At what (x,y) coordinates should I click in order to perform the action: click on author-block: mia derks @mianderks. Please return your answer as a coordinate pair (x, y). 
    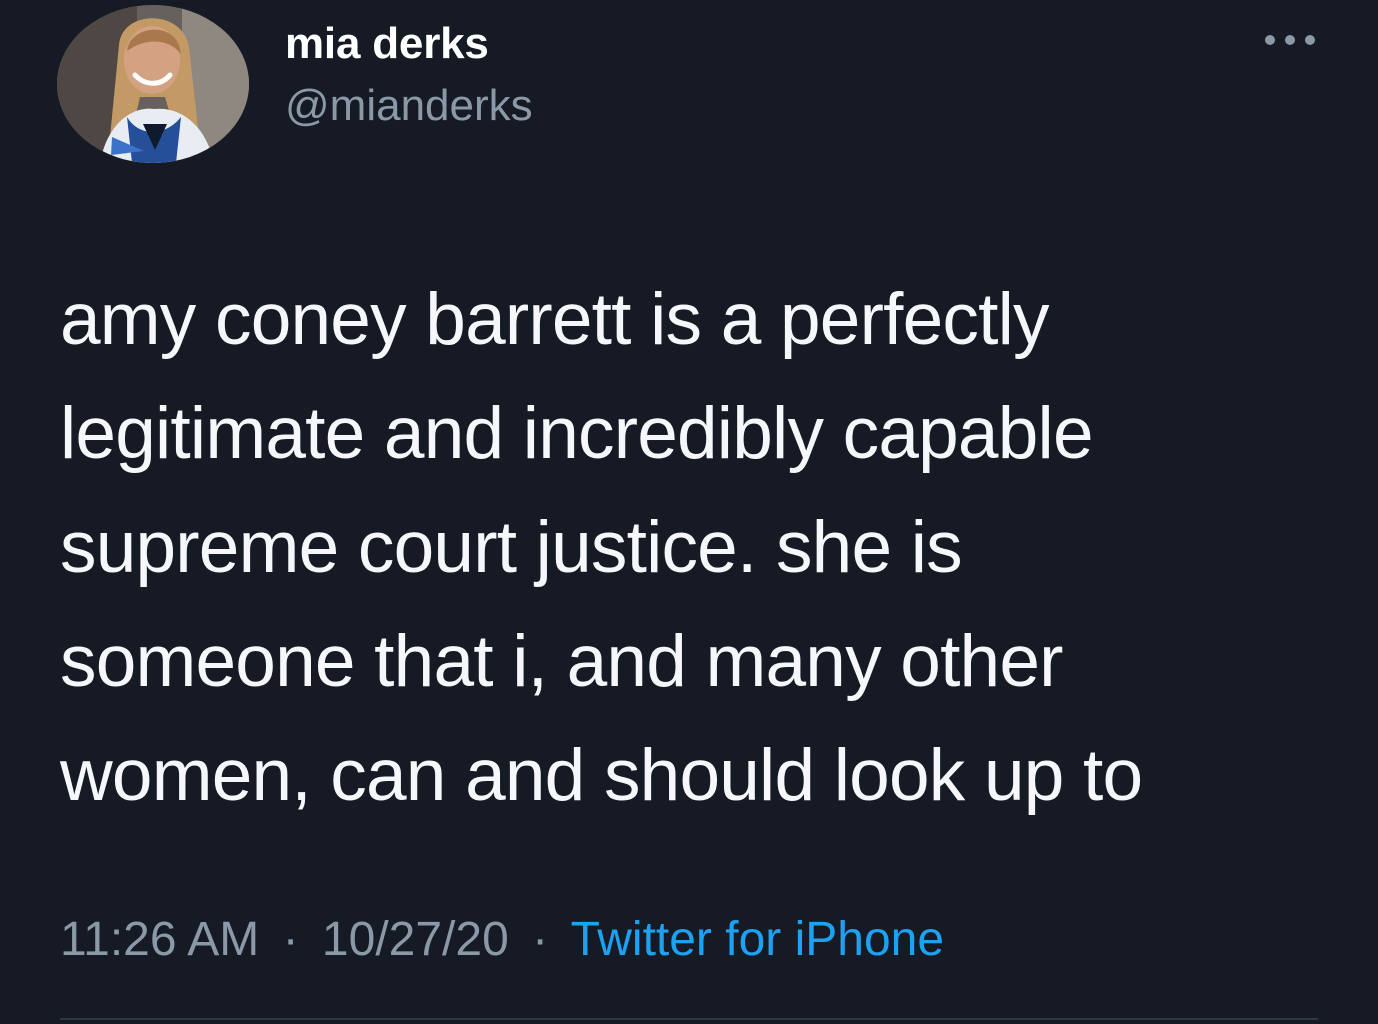
    Looking at the image, I should click on (685, 76).